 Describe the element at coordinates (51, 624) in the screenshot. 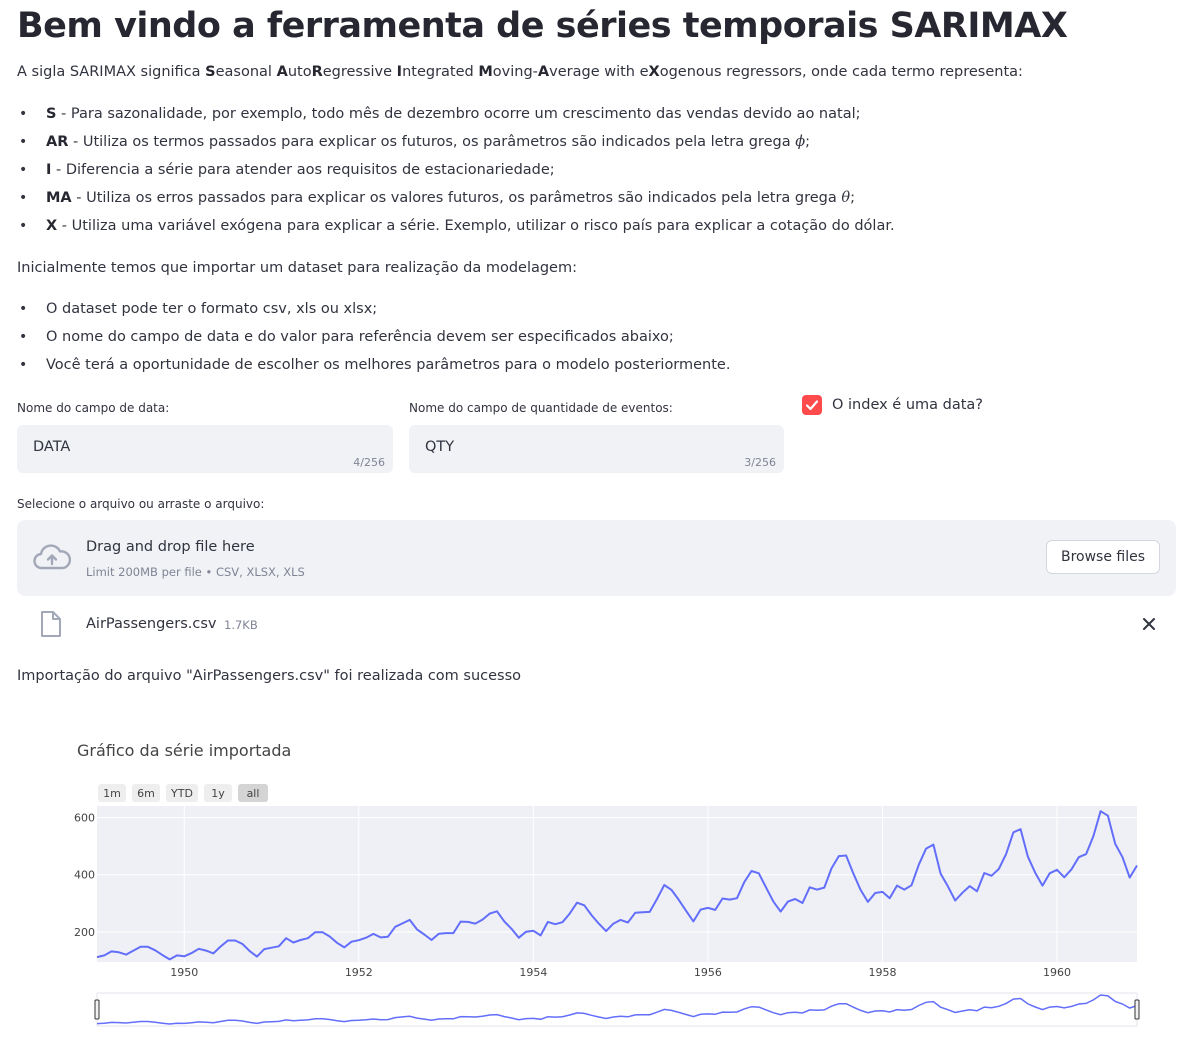

I see `file-icon` at that location.